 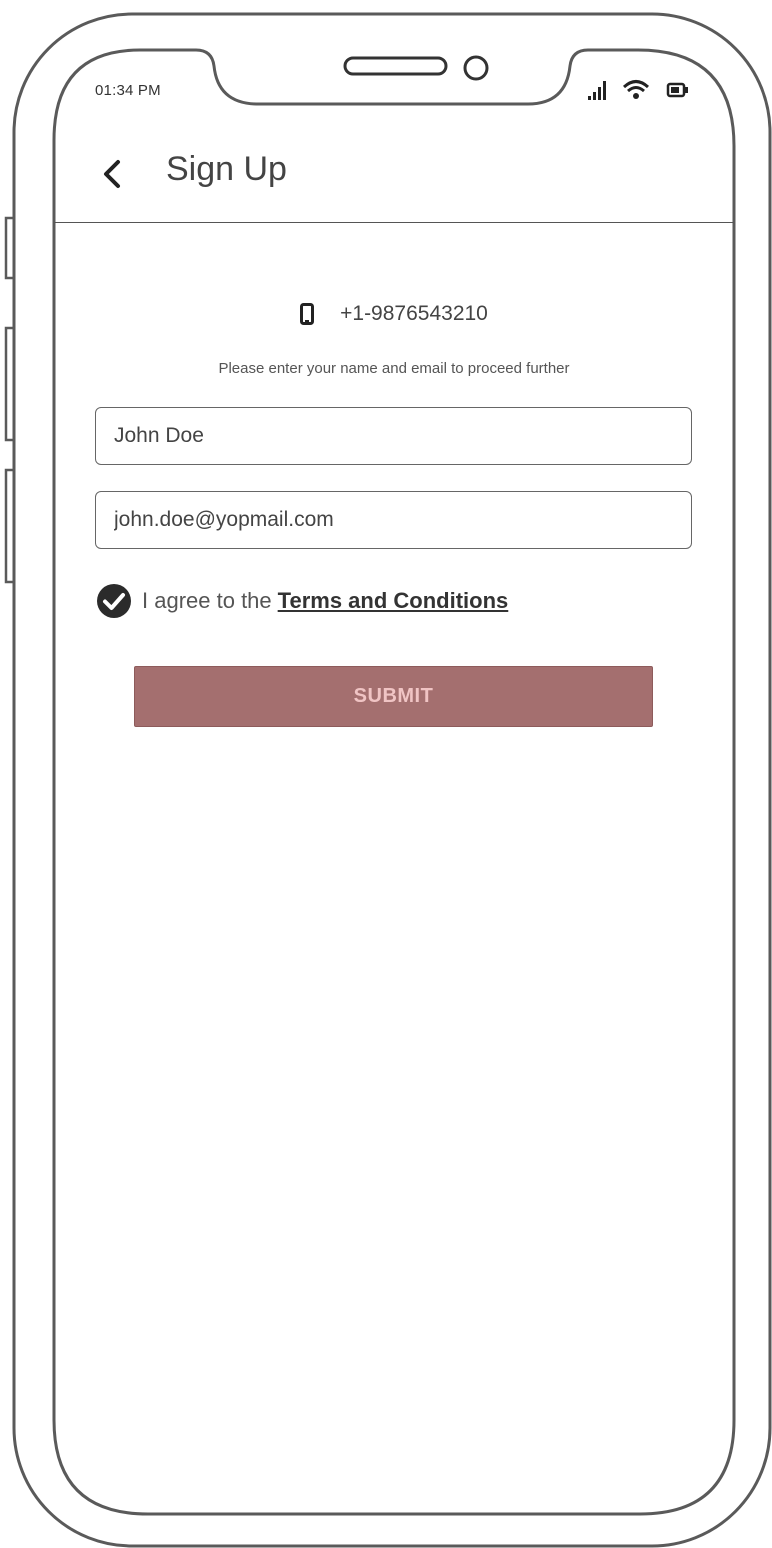 What do you see at coordinates (677, 90) in the screenshot?
I see `battery-icon` at bounding box center [677, 90].